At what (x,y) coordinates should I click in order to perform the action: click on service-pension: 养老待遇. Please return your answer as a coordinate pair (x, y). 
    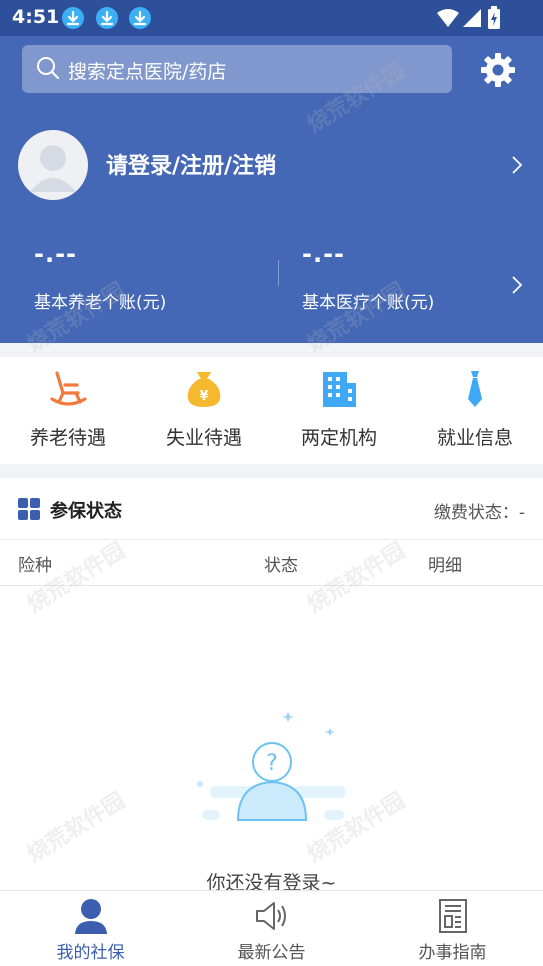
    Looking at the image, I should click on (68, 410).